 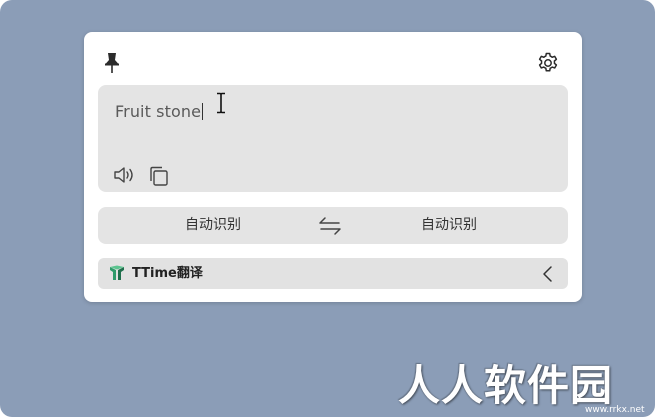 What do you see at coordinates (159, 176) in the screenshot?
I see `copy-icon` at bounding box center [159, 176].